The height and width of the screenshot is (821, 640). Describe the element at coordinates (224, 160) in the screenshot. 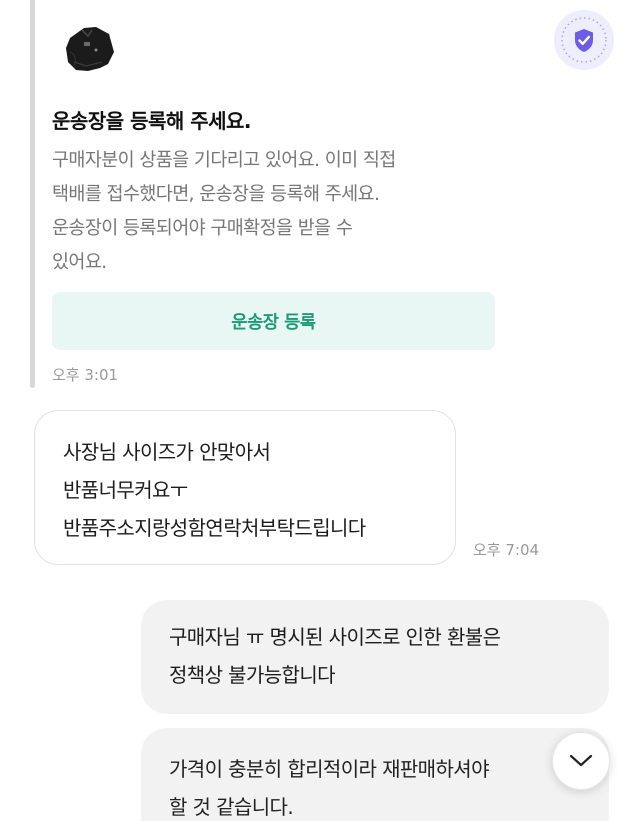

I see `notice-body-line: 구매자분이 상품을 기다리고 있어요. 이미 직접` at that location.